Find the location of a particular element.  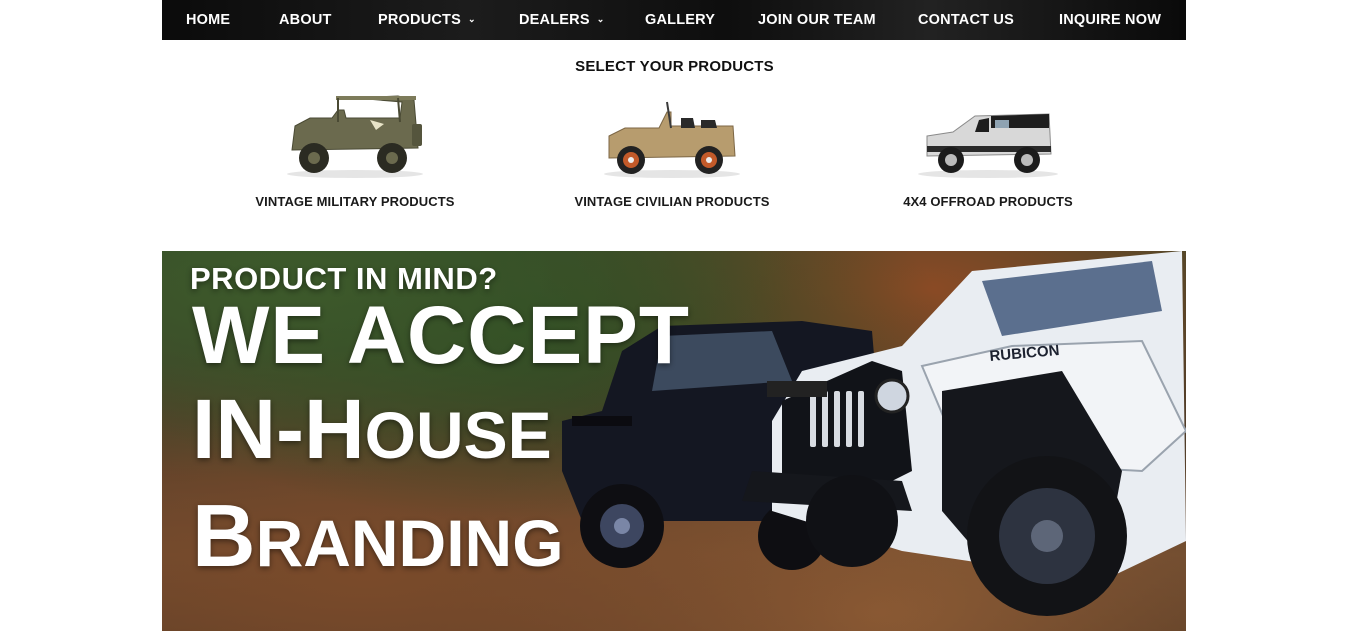

nav-products: PRODUCTS ⌄ is located at coordinates (427, 20).